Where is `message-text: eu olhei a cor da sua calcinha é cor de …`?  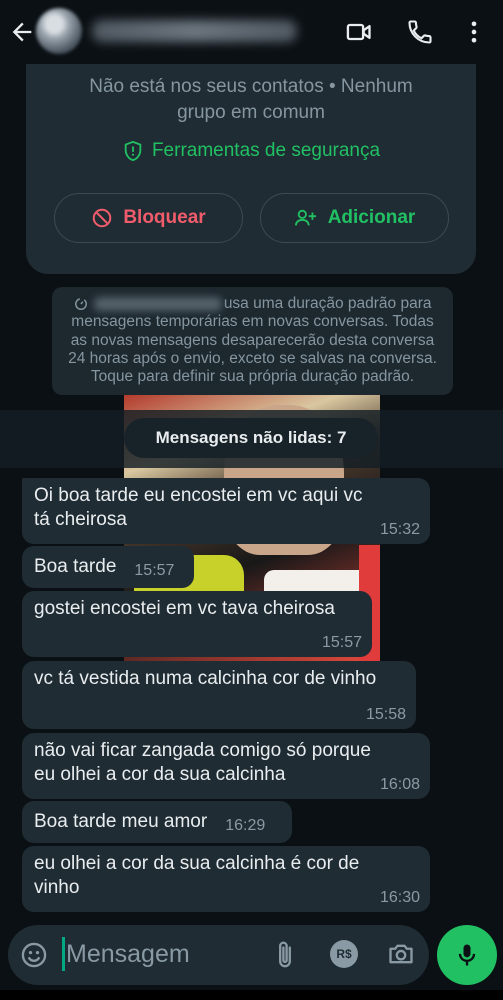
message-text: eu olhei a cor da sua calcinha é cor de … is located at coordinates (197, 875).